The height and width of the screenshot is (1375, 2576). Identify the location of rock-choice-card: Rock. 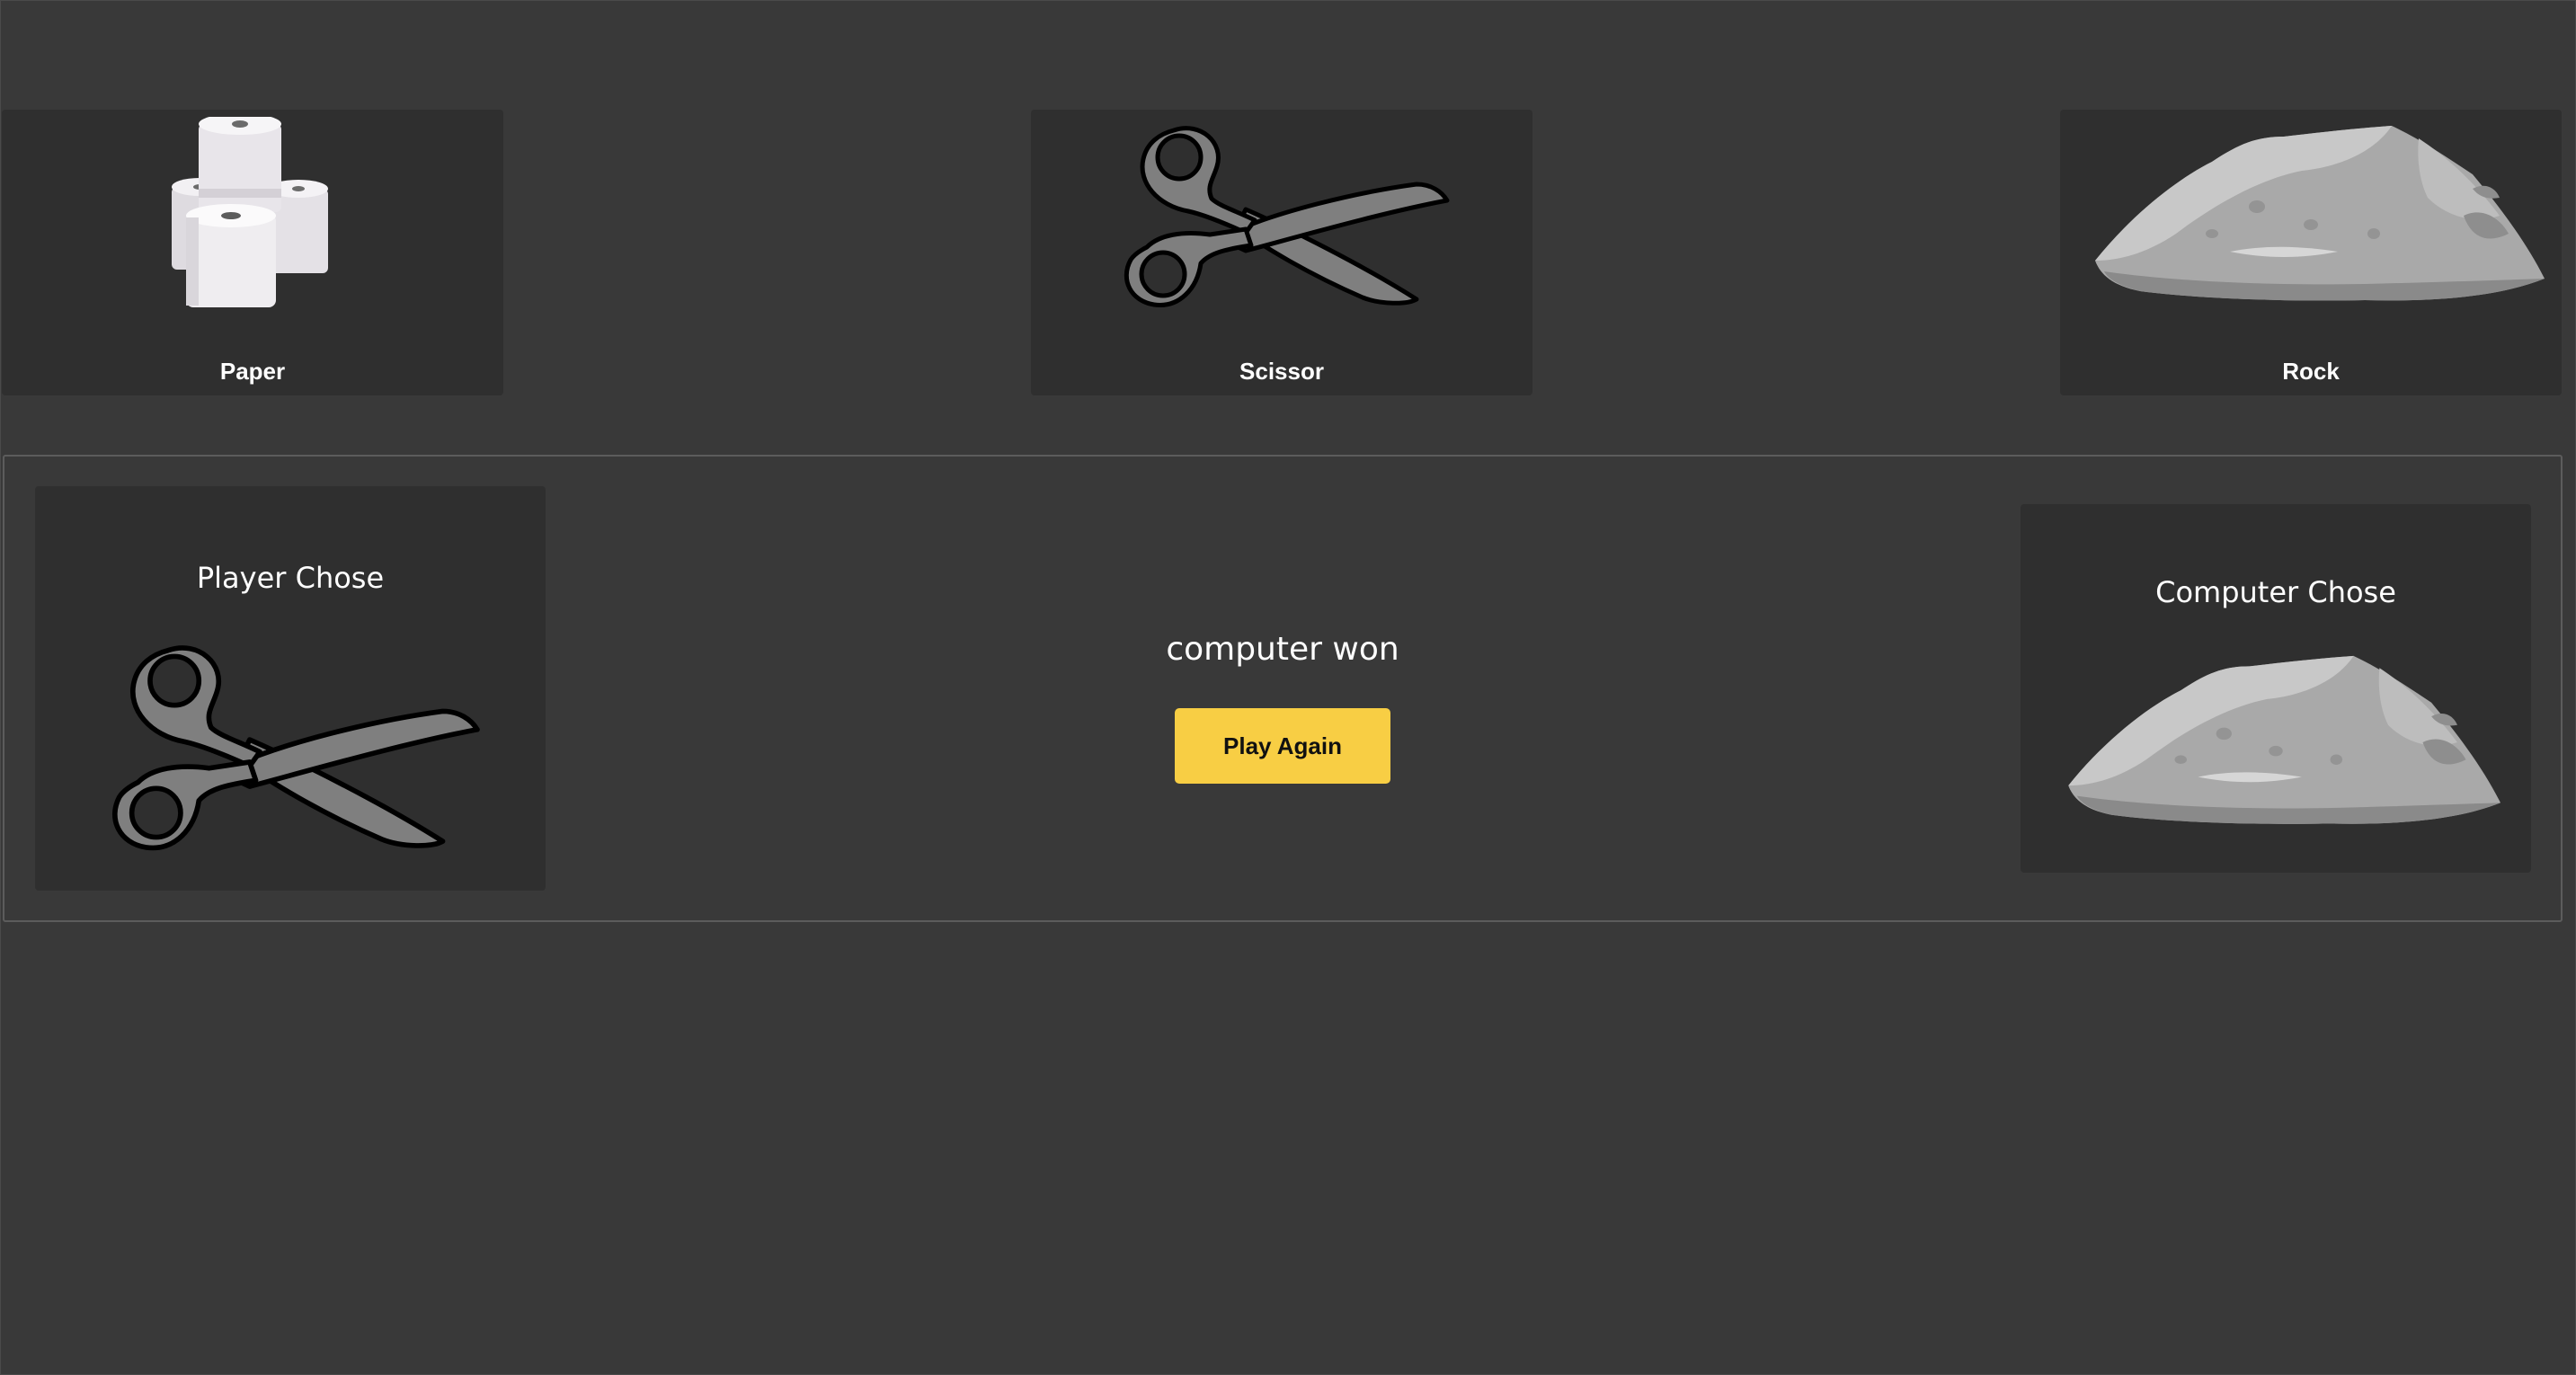
(2311, 253).